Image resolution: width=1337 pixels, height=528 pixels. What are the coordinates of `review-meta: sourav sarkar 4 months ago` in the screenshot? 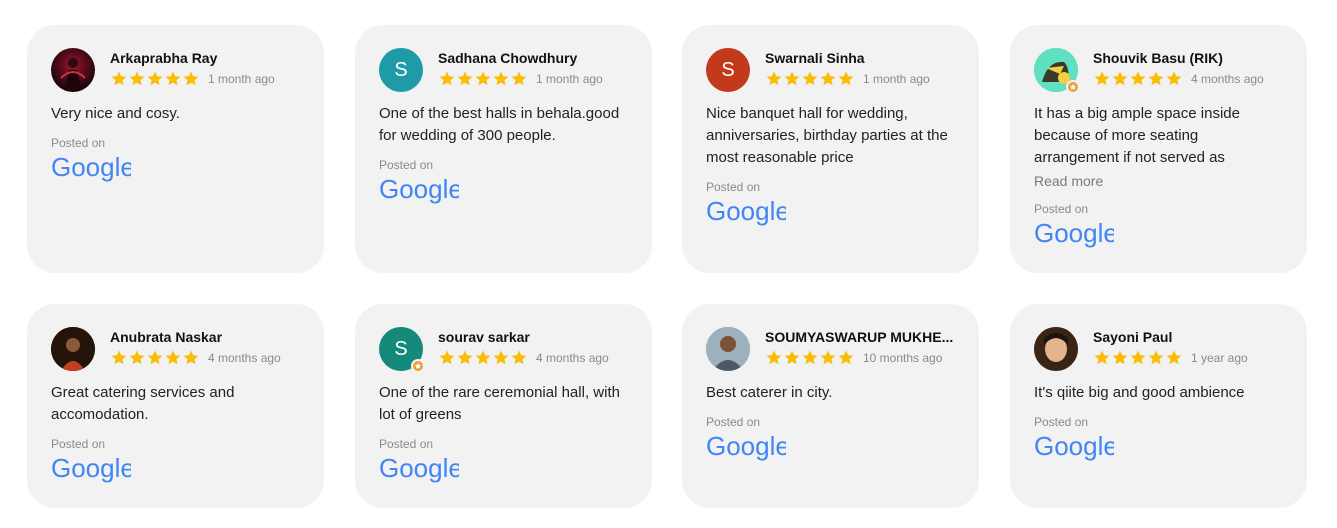 It's located at (533, 347).